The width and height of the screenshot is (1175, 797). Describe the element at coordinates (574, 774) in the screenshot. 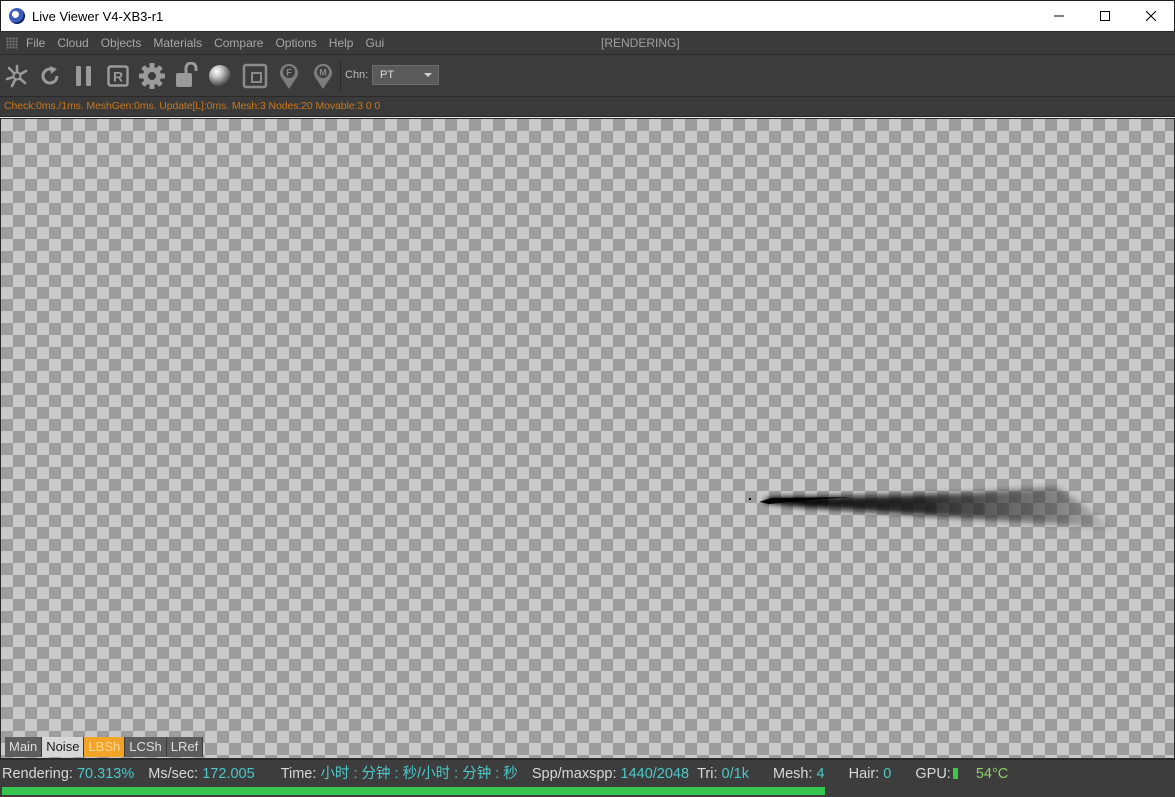

I see `spp-label: Spp/maxspp:` at that location.